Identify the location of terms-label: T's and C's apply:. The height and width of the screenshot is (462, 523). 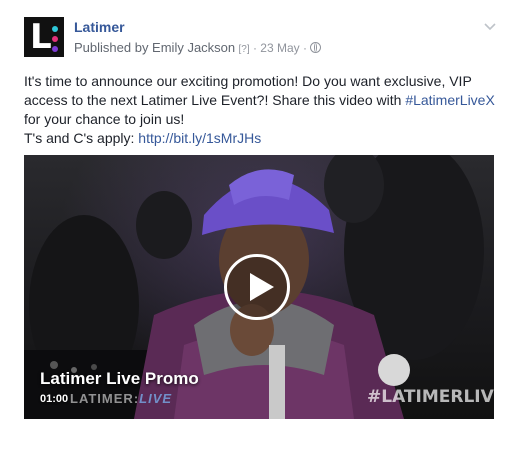
(81, 138).